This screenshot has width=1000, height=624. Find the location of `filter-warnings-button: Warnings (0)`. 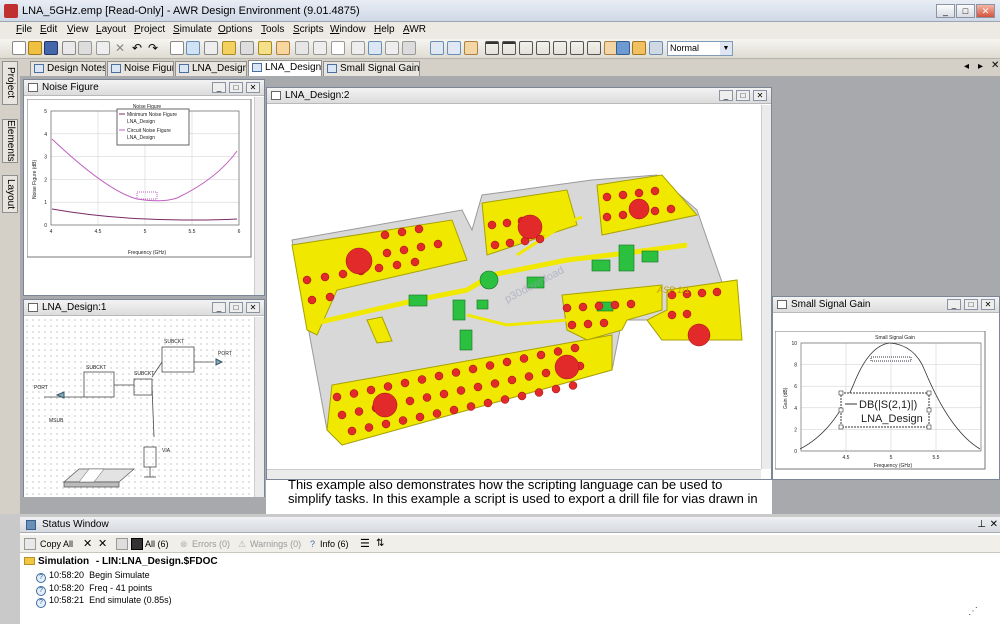

filter-warnings-button: Warnings (0) is located at coordinates (275, 544).